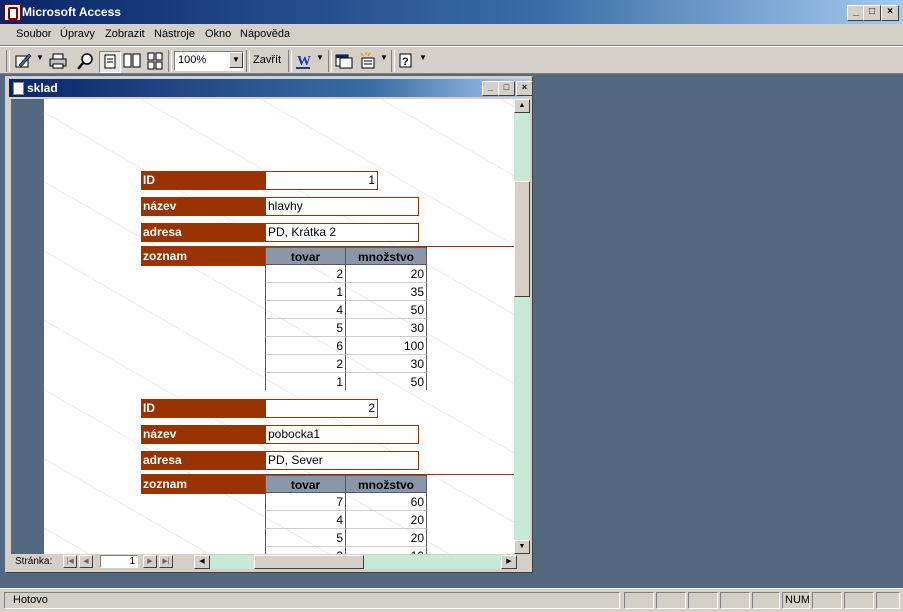  Describe the element at coordinates (522, 547) in the screenshot. I see `scroll-down-icon: ▼` at that location.